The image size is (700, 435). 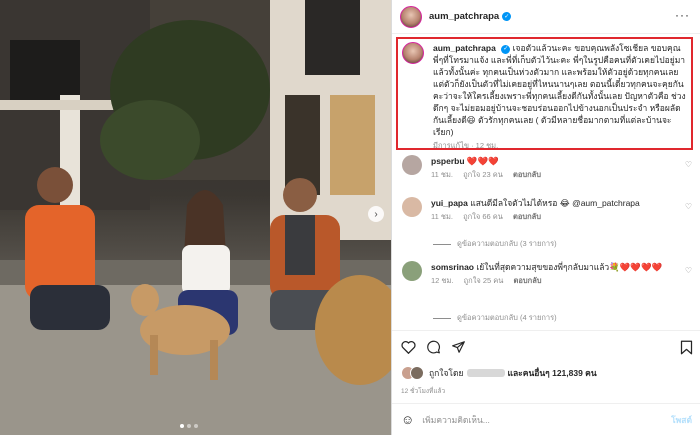 I want to click on comment-likes: ถูกใจ 25 คน, so click(x=484, y=280).